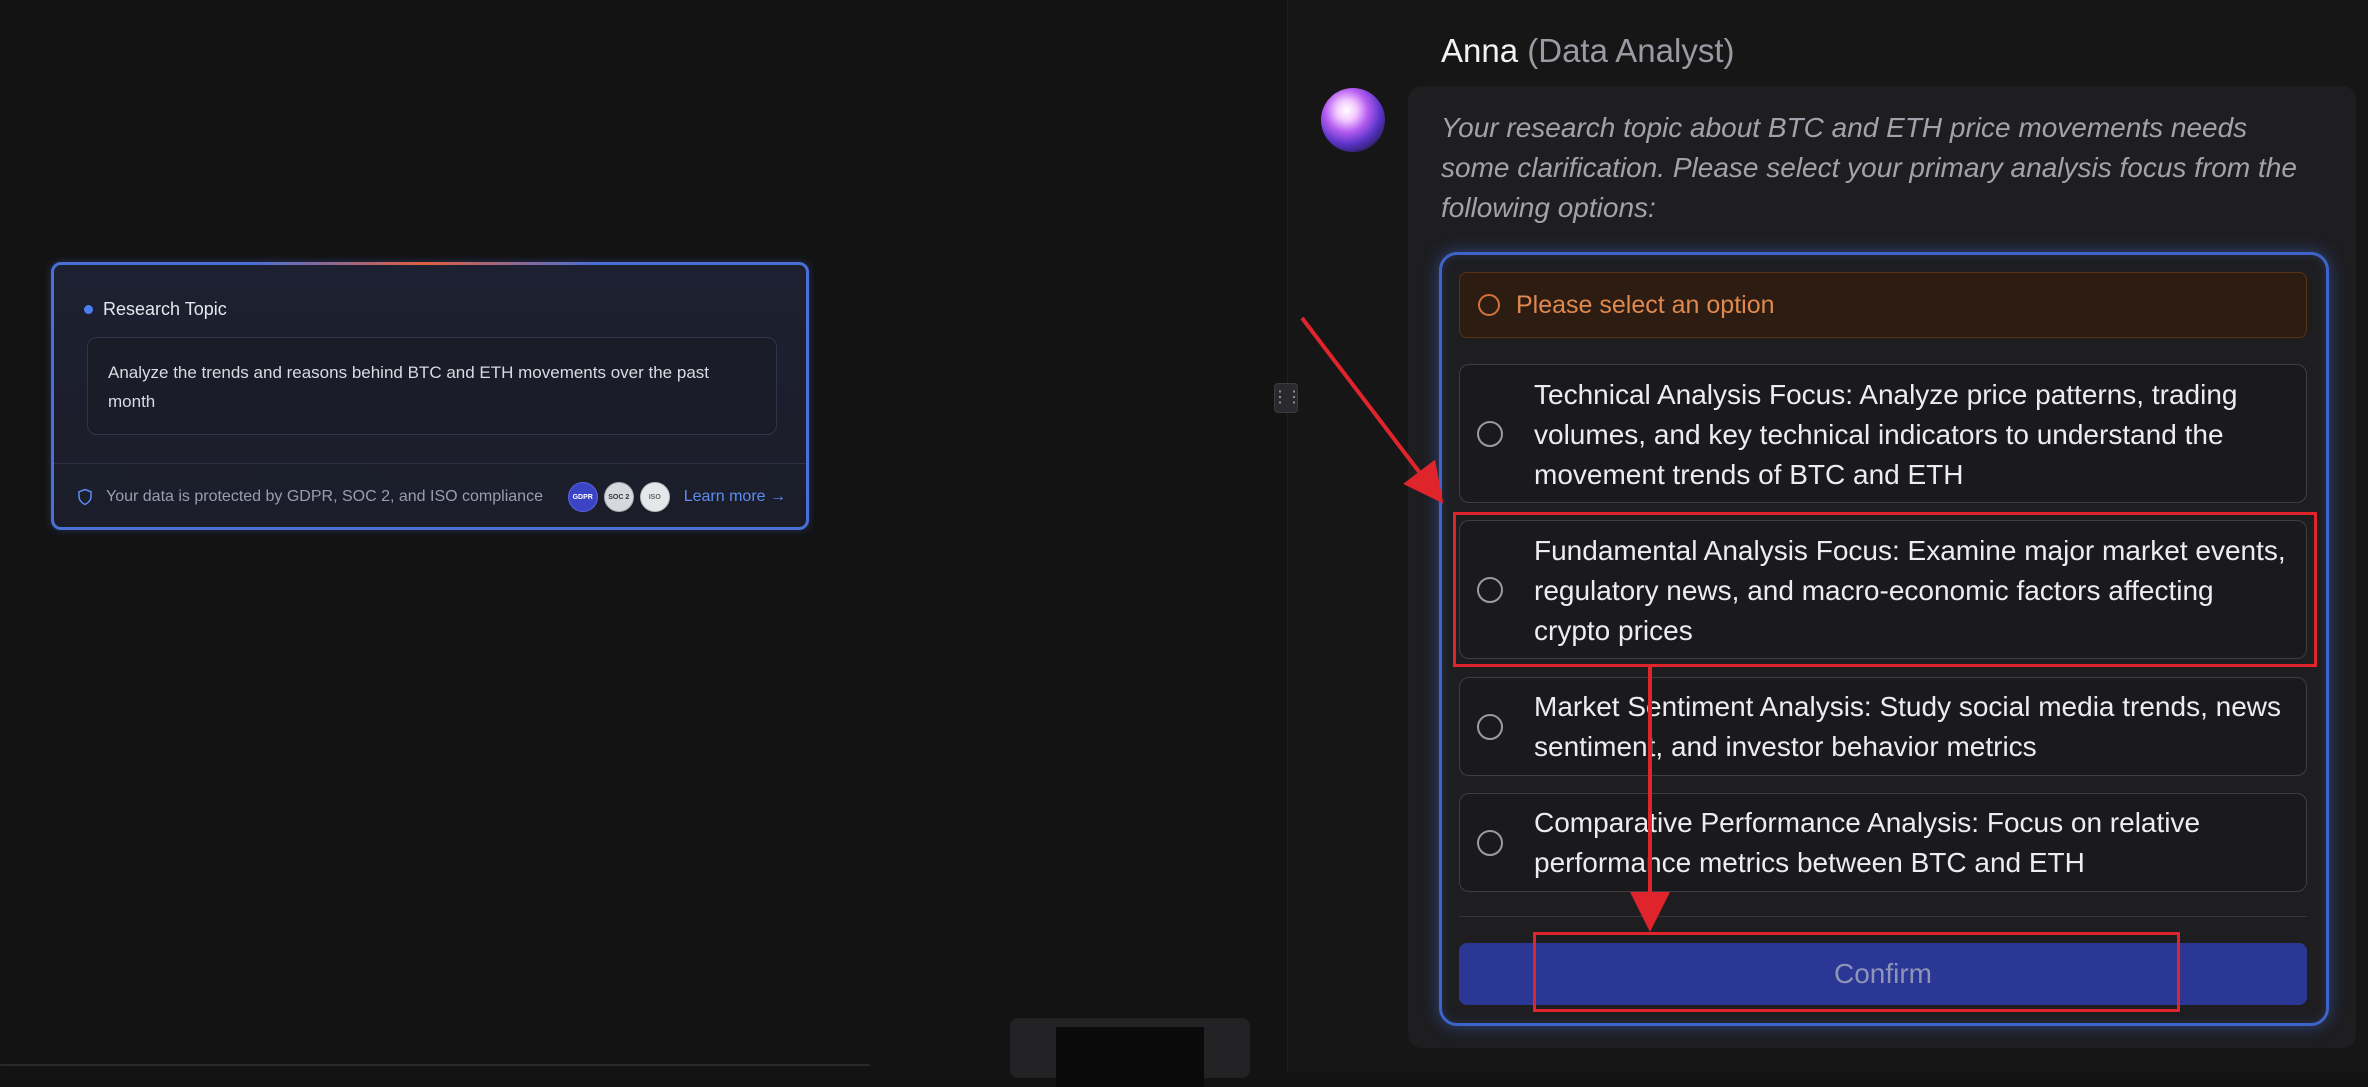 Image resolution: width=2368 pixels, height=1087 pixels. What do you see at coordinates (1883, 305) in the screenshot?
I see `select-option-warning: Please select an option` at bounding box center [1883, 305].